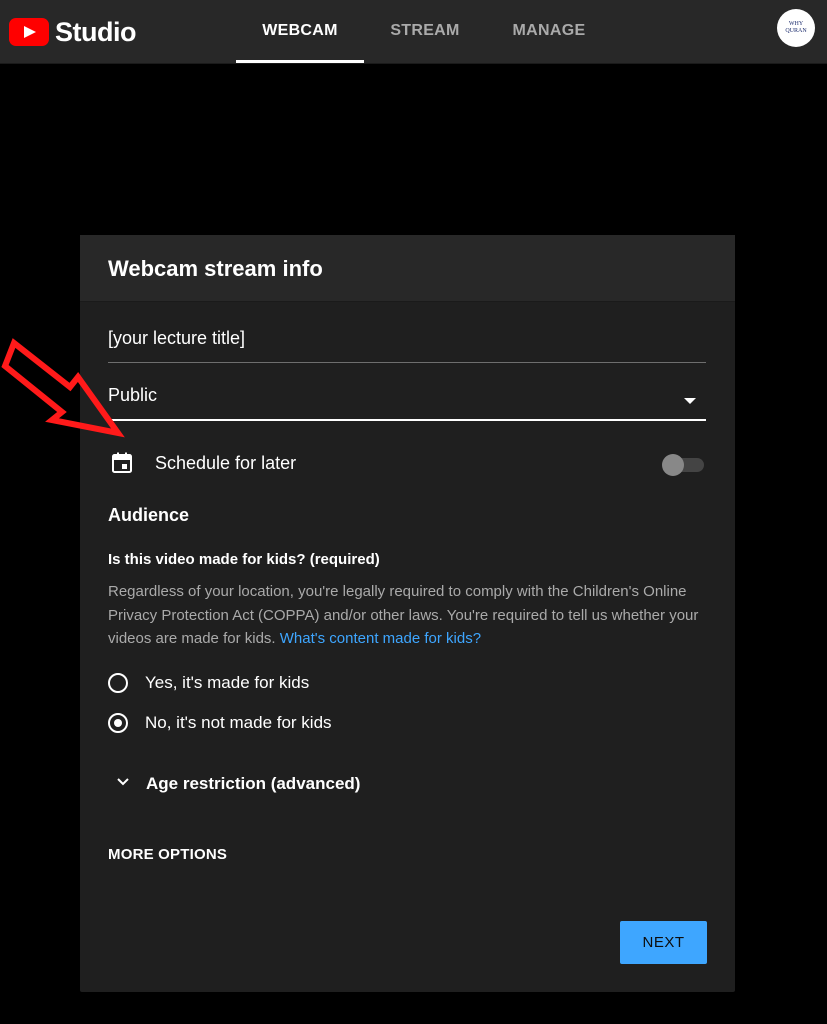 The width and height of the screenshot is (827, 1024). What do you see at coordinates (238, 722) in the screenshot?
I see `radio-no-label: No, it's not made for kids` at bounding box center [238, 722].